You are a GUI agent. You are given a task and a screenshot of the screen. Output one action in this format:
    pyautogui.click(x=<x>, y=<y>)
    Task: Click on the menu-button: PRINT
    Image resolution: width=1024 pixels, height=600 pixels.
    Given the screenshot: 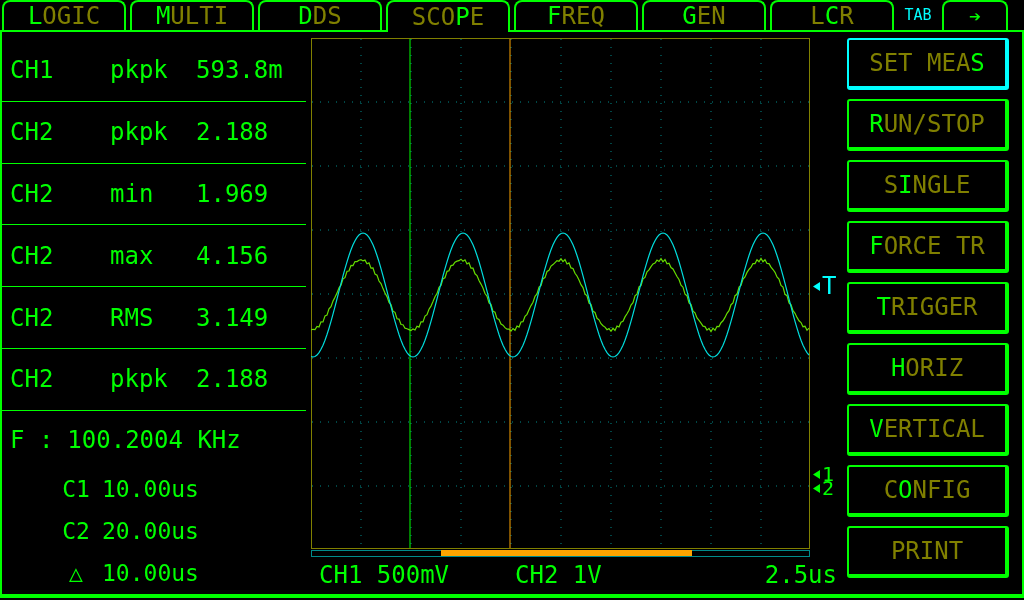 What is the action you would take?
    pyautogui.click(x=928, y=552)
    